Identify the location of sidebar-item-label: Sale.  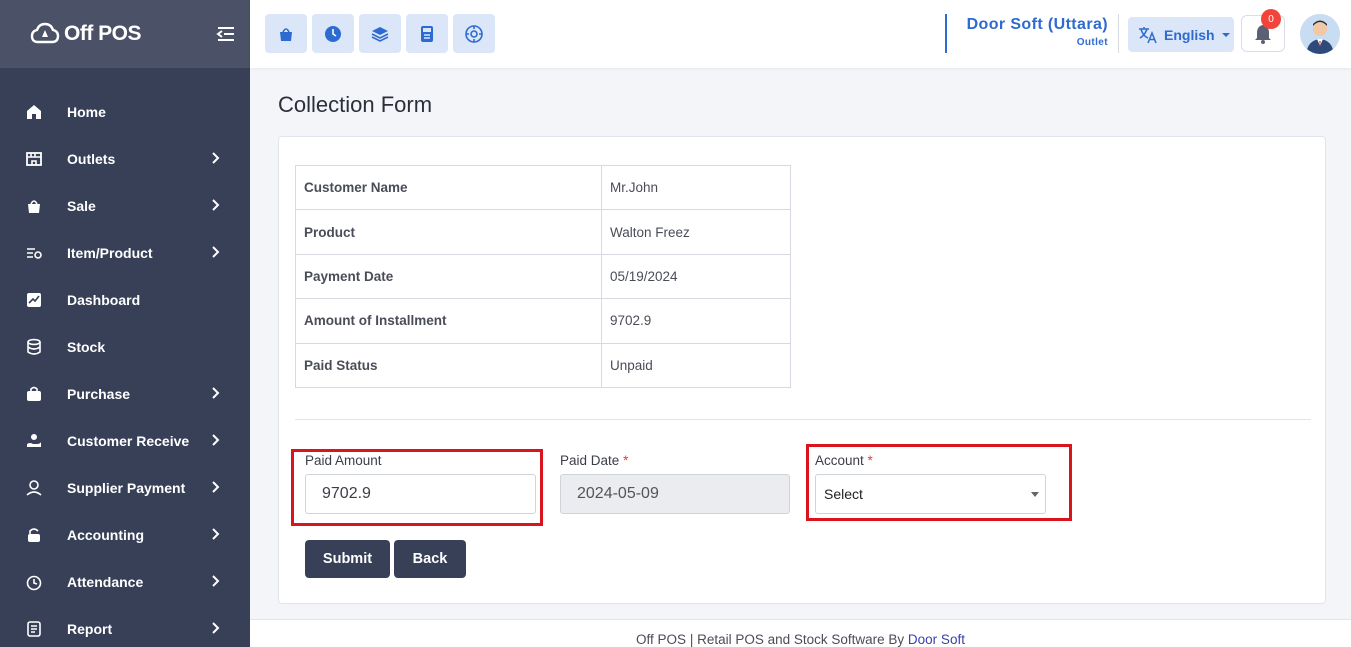
(81, 205).